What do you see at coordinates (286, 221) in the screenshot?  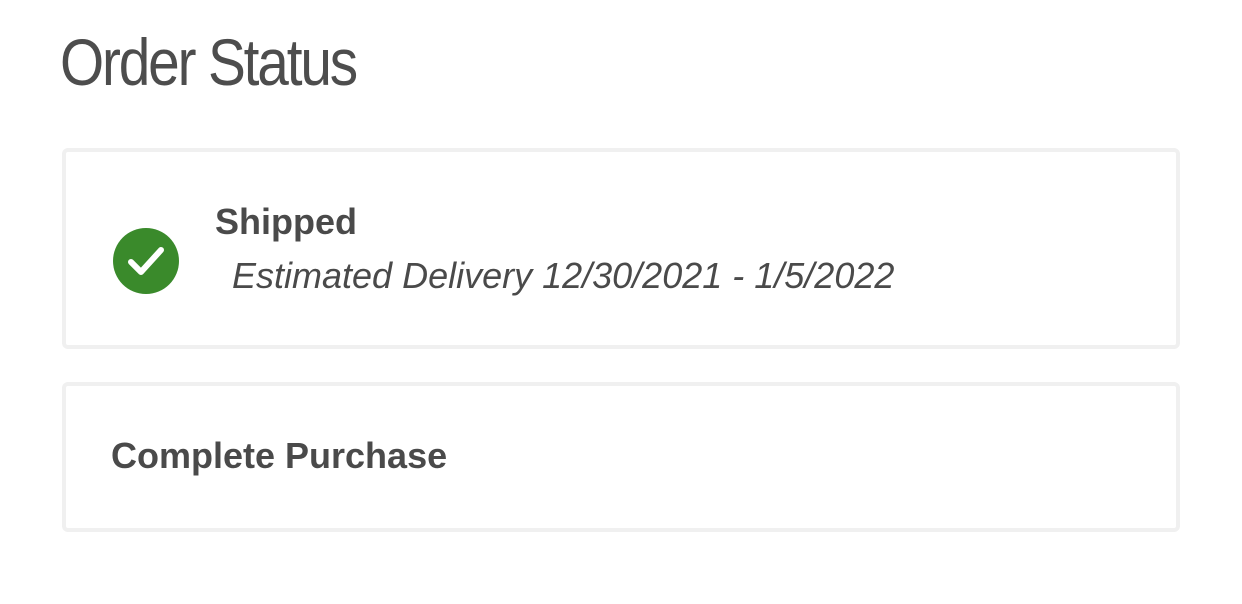 I see `shipped-status-label: Shipped` at bounding box center [286, 221].